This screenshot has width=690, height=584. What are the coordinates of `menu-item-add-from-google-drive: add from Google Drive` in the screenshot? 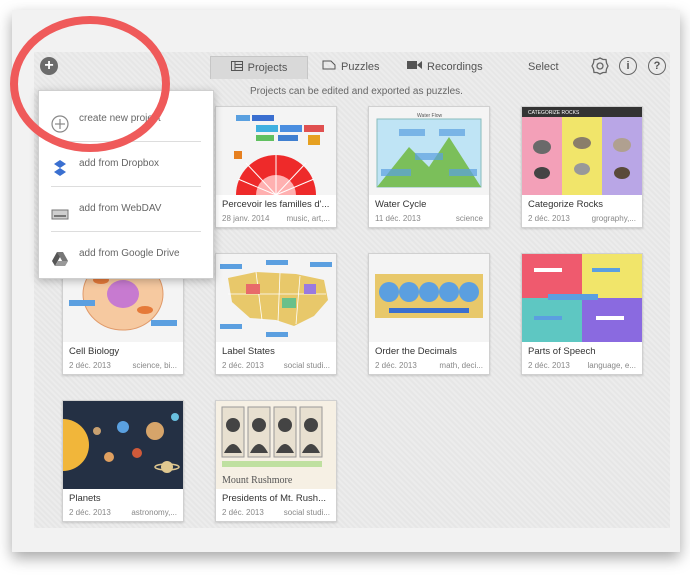 It's located at (126, 254).